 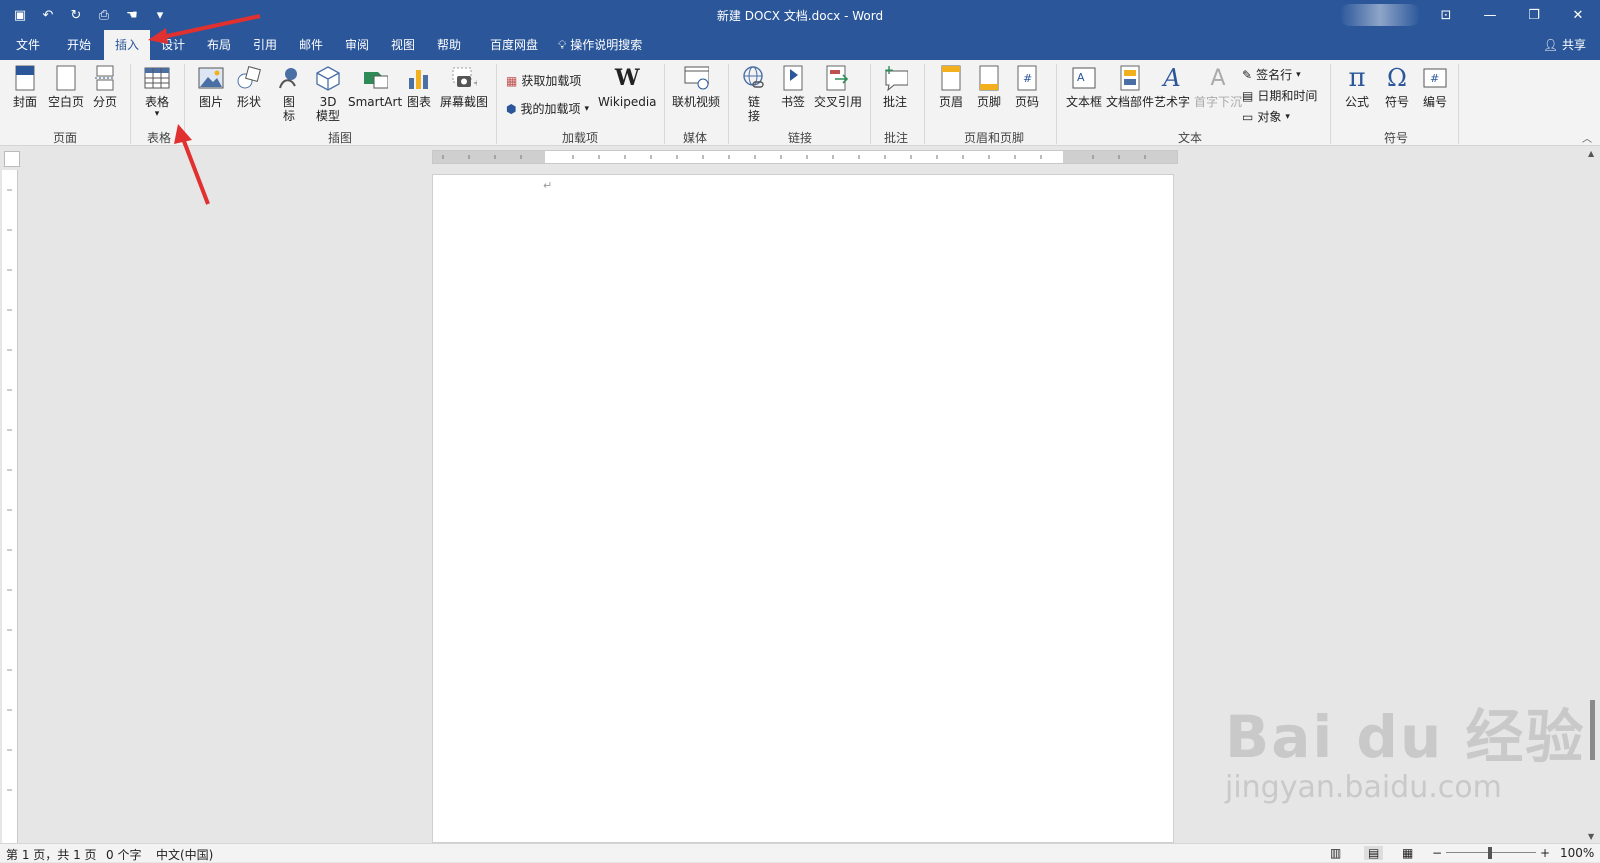 What do you see at coordinates (123, 854) in the screenshot?
I see `word-count: 0 个字` at bounding box center [123, 854].